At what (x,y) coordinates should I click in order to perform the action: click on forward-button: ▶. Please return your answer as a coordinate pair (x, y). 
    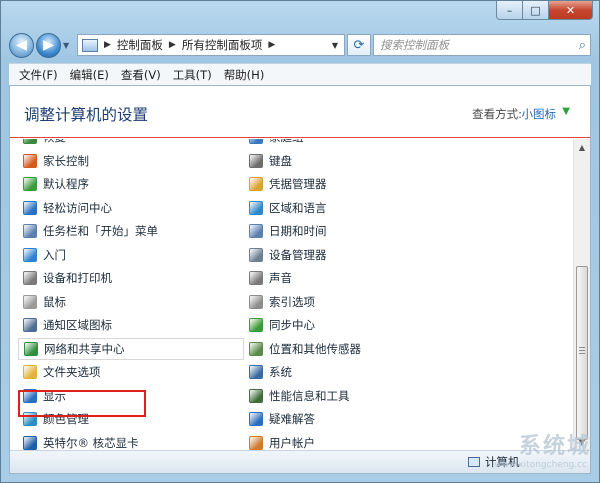
    Looking at the image, I should click on (48, 45).